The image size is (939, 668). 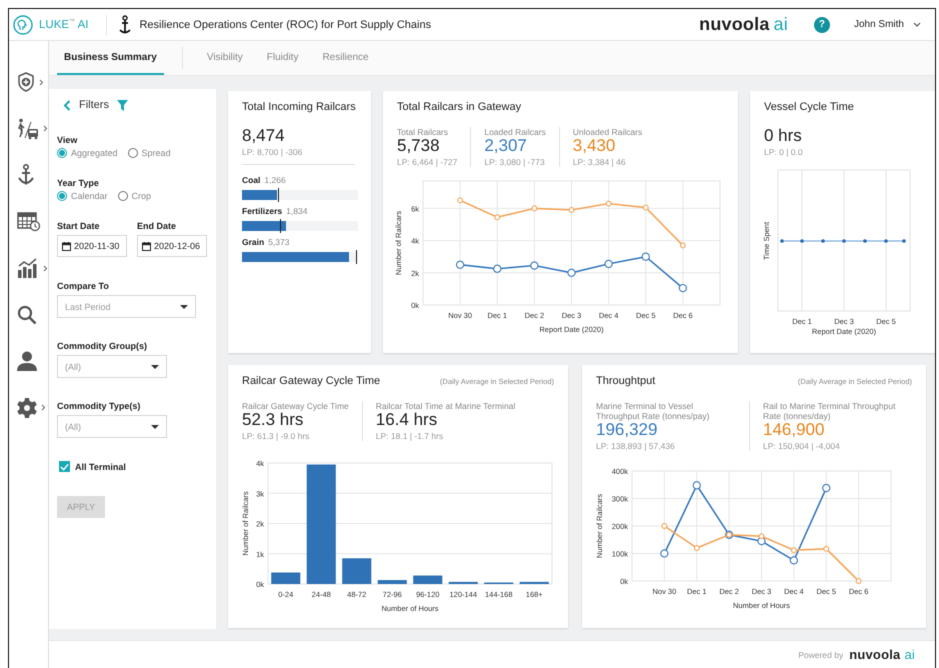 What do you see at coordinates (94, 105) in the screenshot?
I see `panel-title: Filters` at bounding box center [94, 105].